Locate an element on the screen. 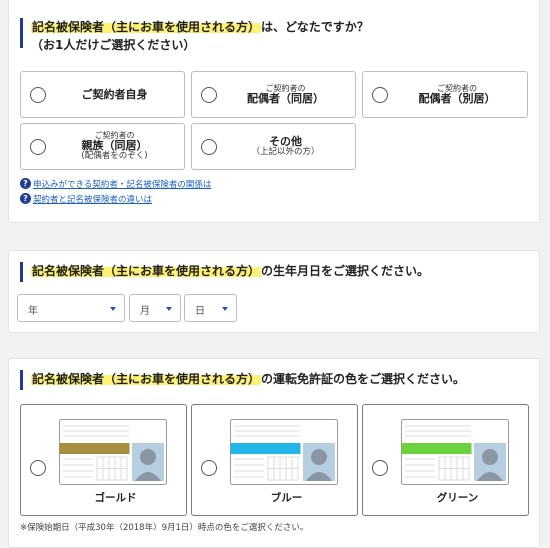 The height and width of the screenshot is (548, 550). year-select-value: 年 is located at coordinates (33, 311).